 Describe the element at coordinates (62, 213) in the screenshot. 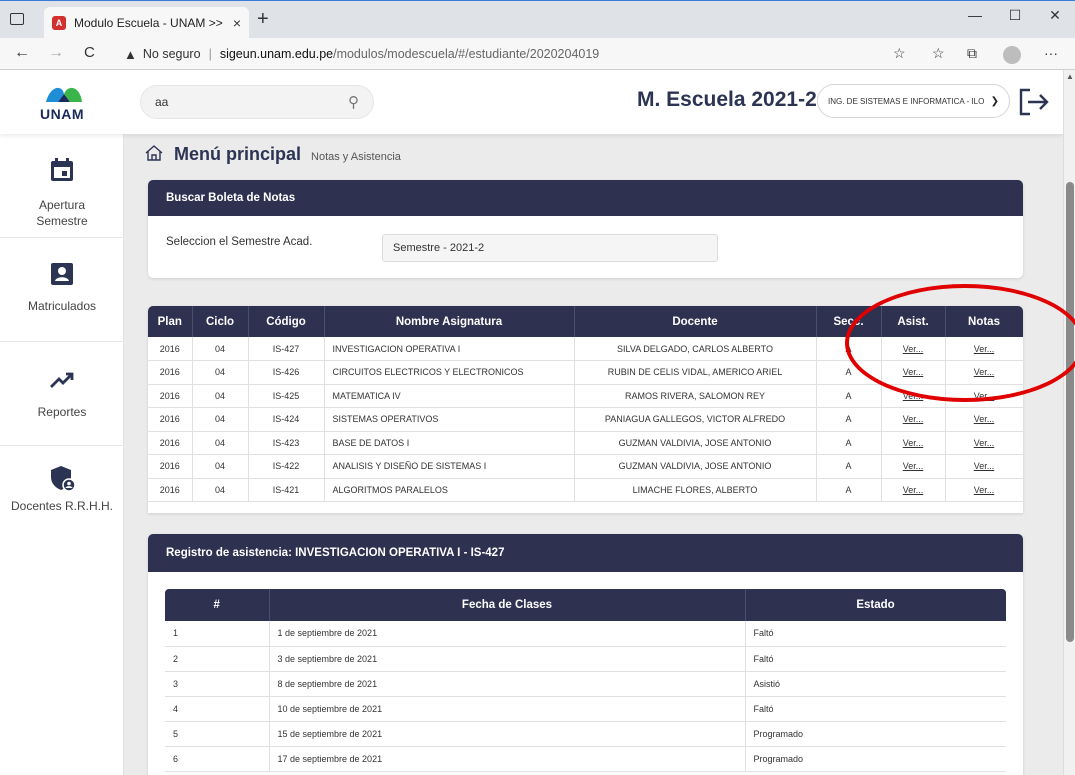

I see `sidebar-label-apertura: Apertura Semestre` at that location.